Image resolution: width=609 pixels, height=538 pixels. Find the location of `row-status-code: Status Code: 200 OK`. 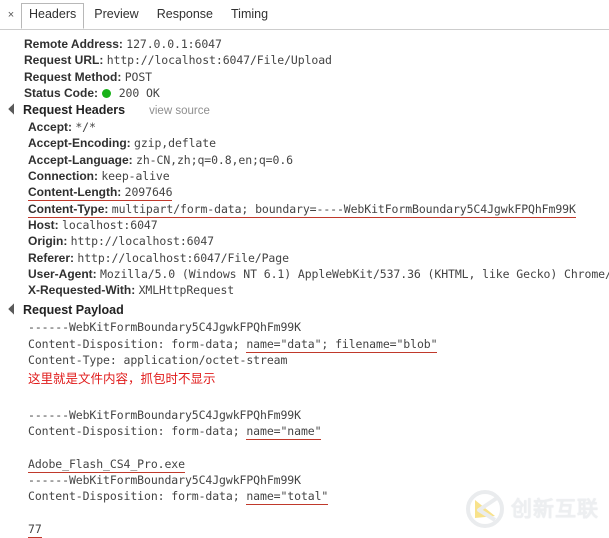

row-status-code: Status Code: 200 OK is located at coordinates (304, 93).